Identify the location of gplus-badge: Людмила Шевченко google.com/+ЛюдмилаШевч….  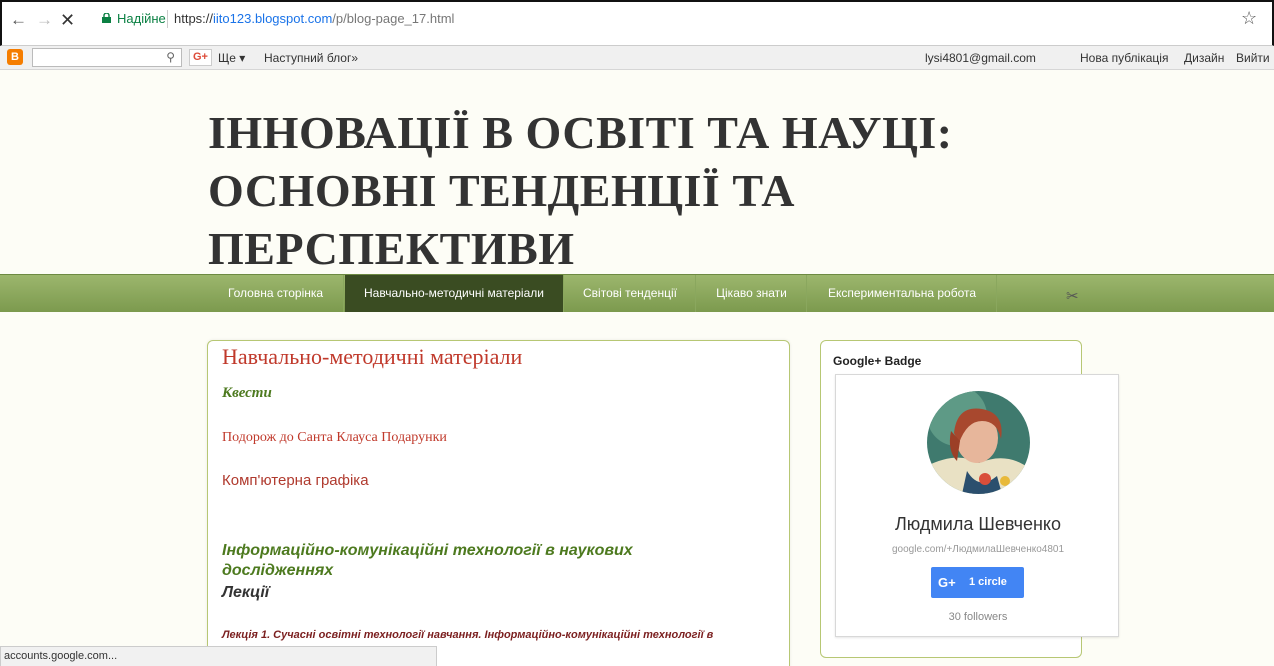
(977, 505).